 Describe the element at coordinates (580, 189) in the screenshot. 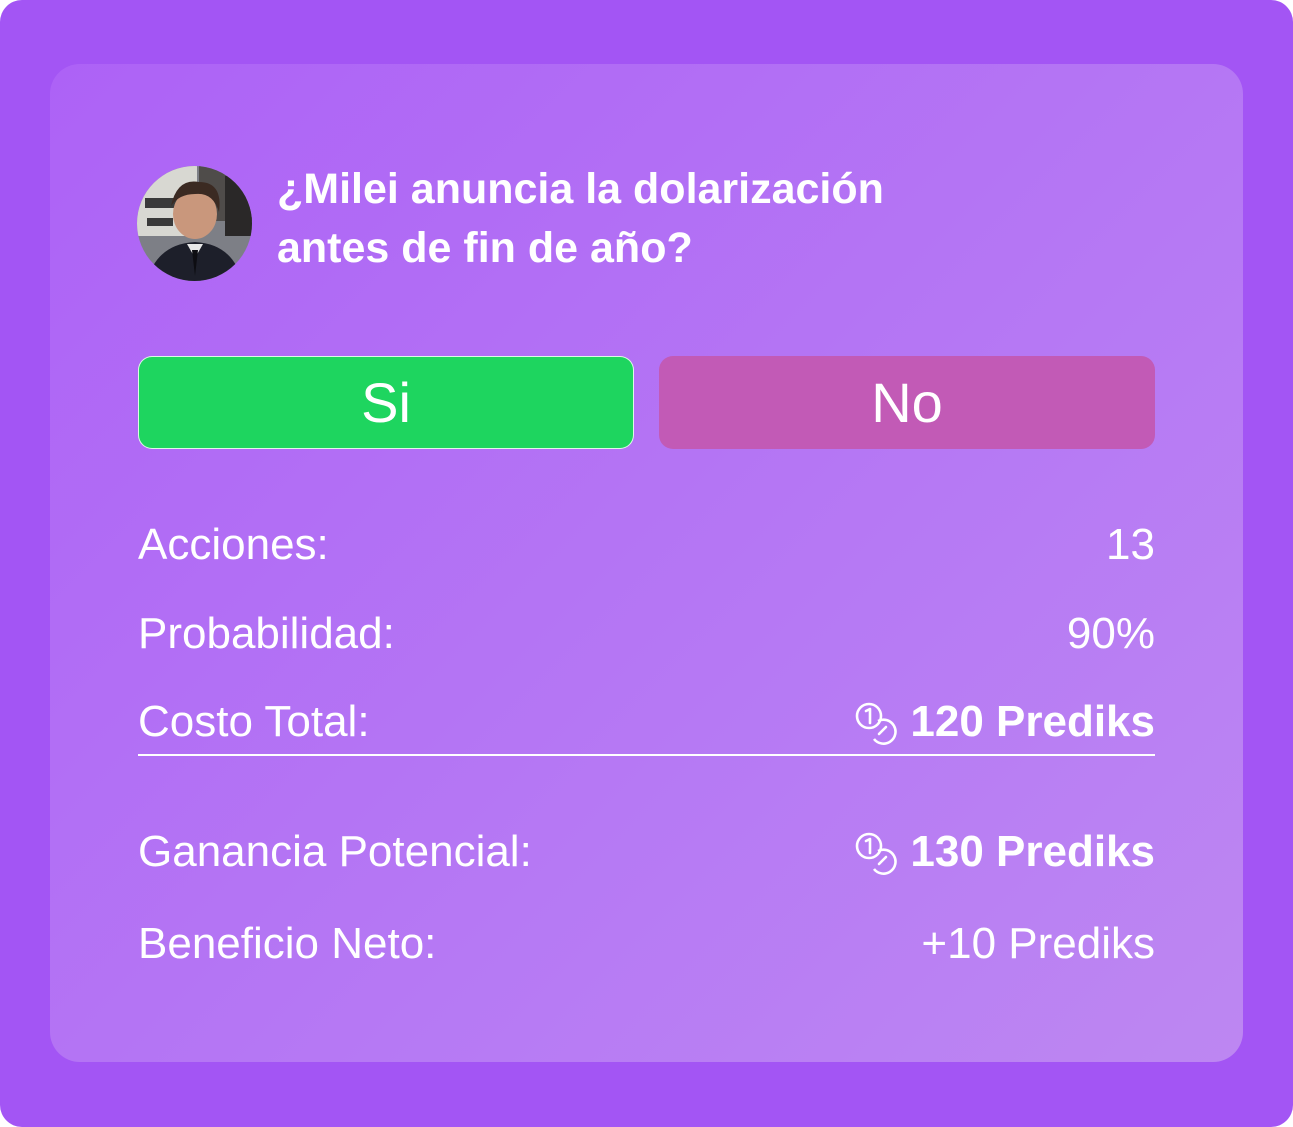

I see `question-line-1: ¿Milei anuncia la dolarización` at that location.